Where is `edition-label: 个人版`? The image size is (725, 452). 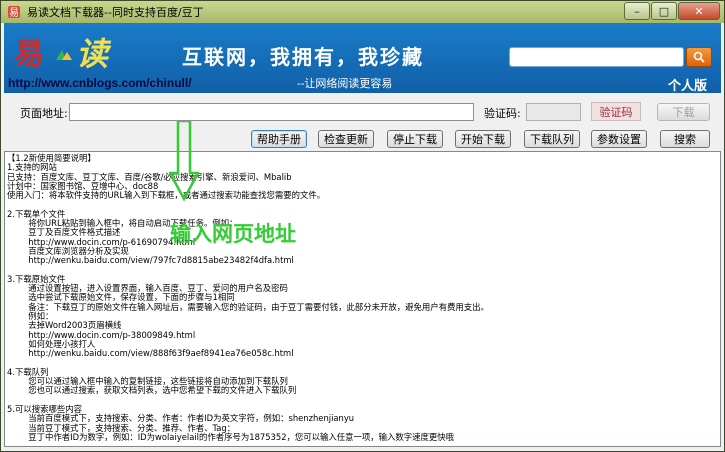 edition-label: 个人版 is located at coordinates (688, 86).